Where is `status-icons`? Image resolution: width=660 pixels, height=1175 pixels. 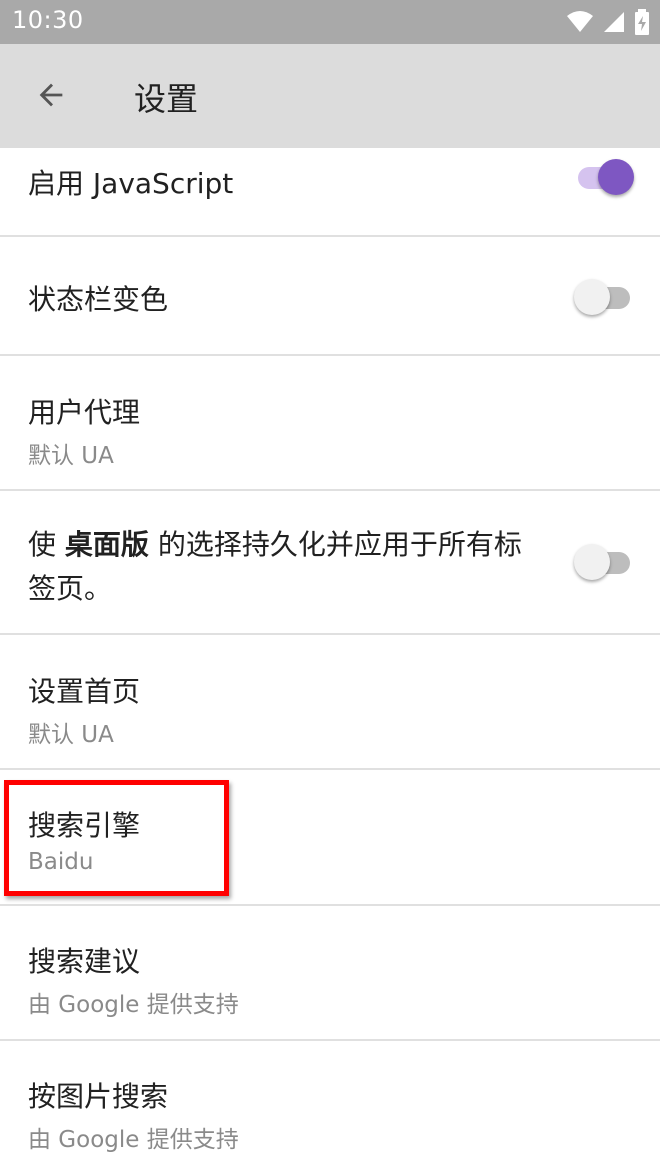
status-icons is located at coordinates (608, 22).